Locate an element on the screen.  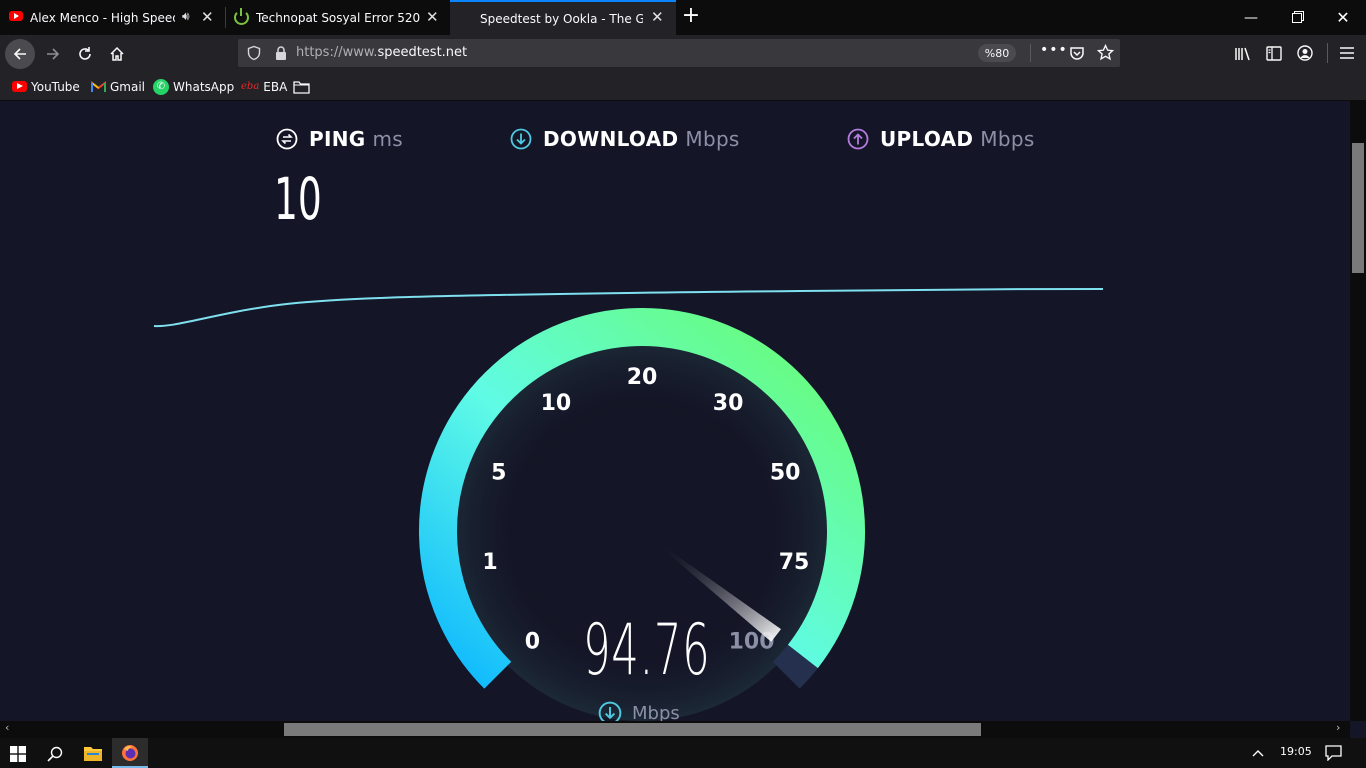
bookmark-eba: eba EBA is located at coordinates (264, 86).